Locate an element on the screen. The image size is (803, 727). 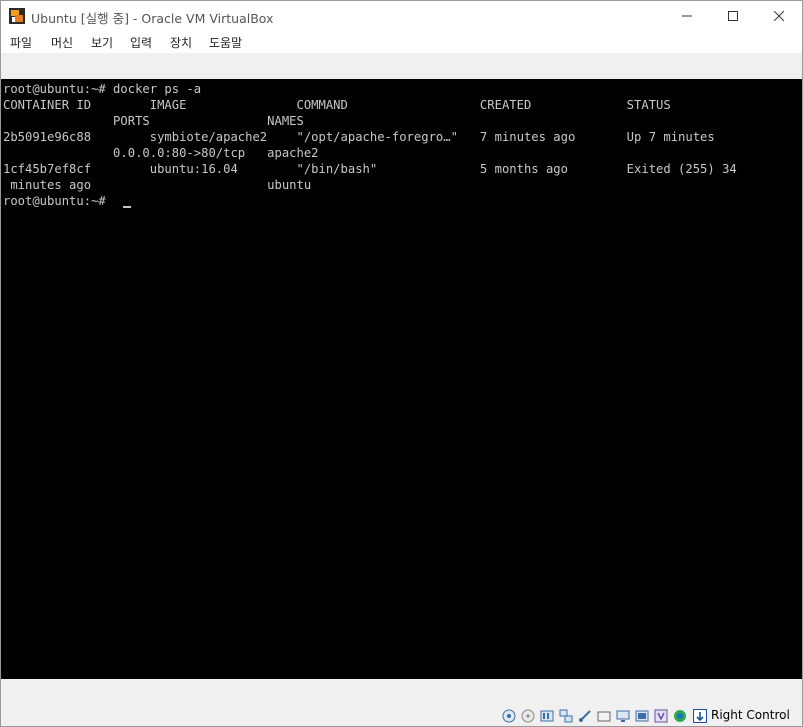
text-cursor is located at coordinates (127, 207).